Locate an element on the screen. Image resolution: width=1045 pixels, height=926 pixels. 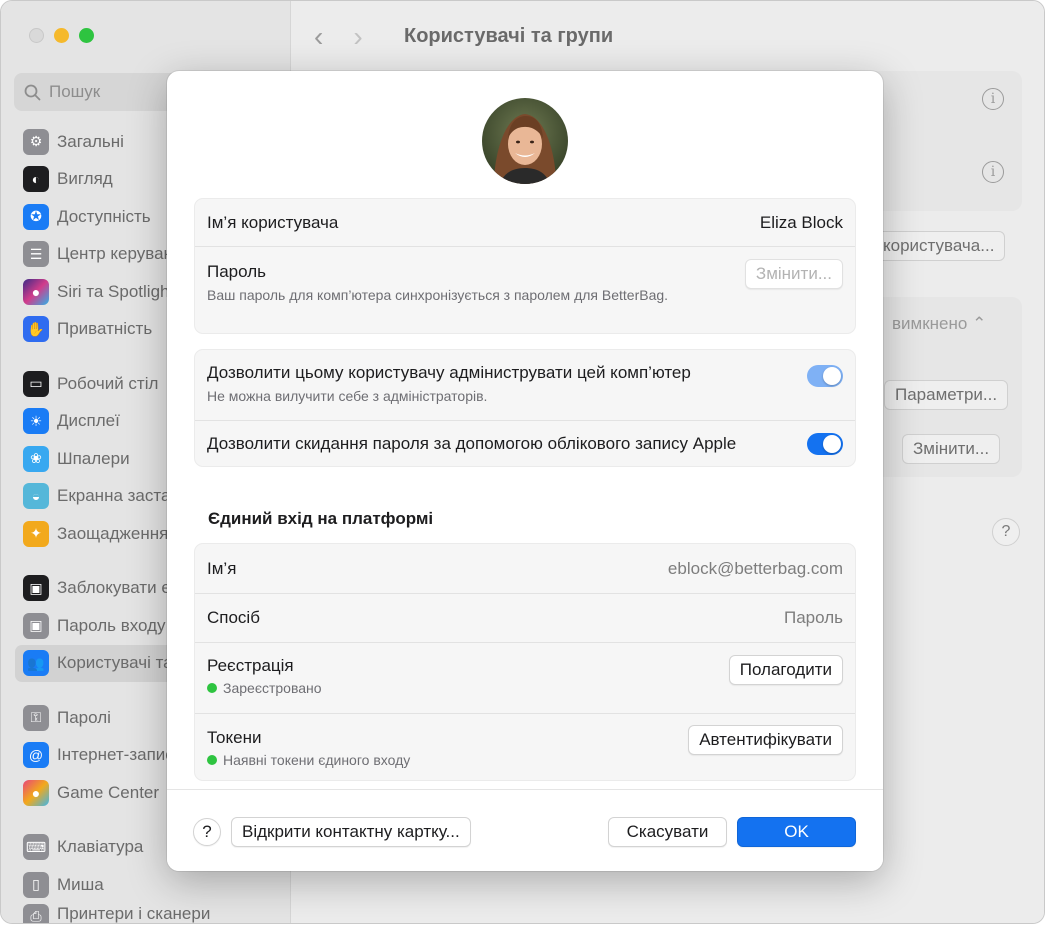
page-title: Користувачі та групи is located at coordinates (509, 36).